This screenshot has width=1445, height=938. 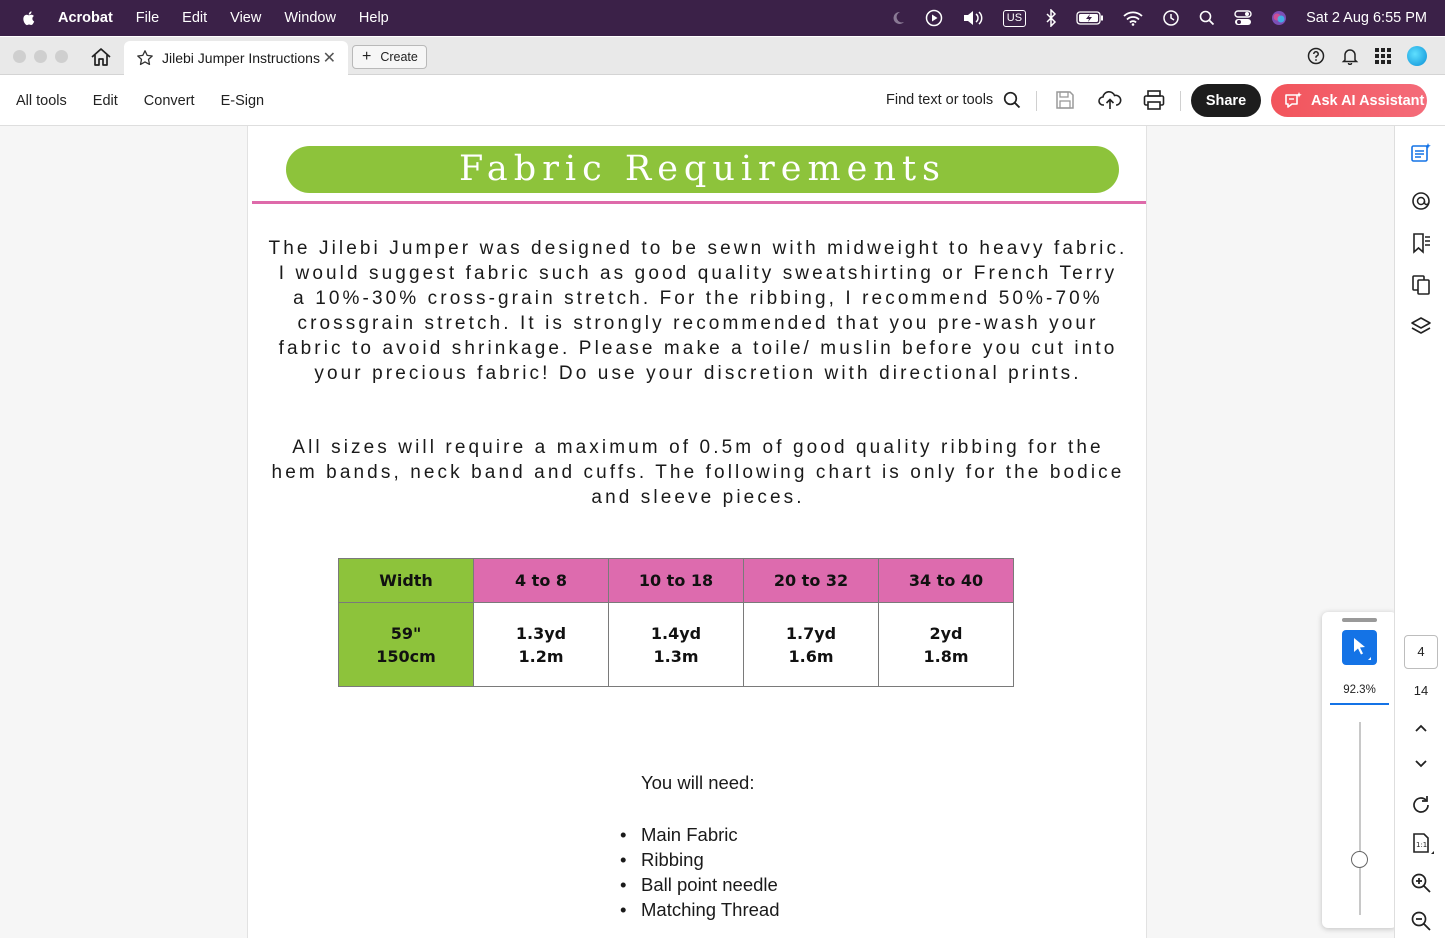 What do you see at coordinates (811, 644) in the screenshot?
I see `table-cell: 1.7yd 1.6m` at bounding box center [811, 644].